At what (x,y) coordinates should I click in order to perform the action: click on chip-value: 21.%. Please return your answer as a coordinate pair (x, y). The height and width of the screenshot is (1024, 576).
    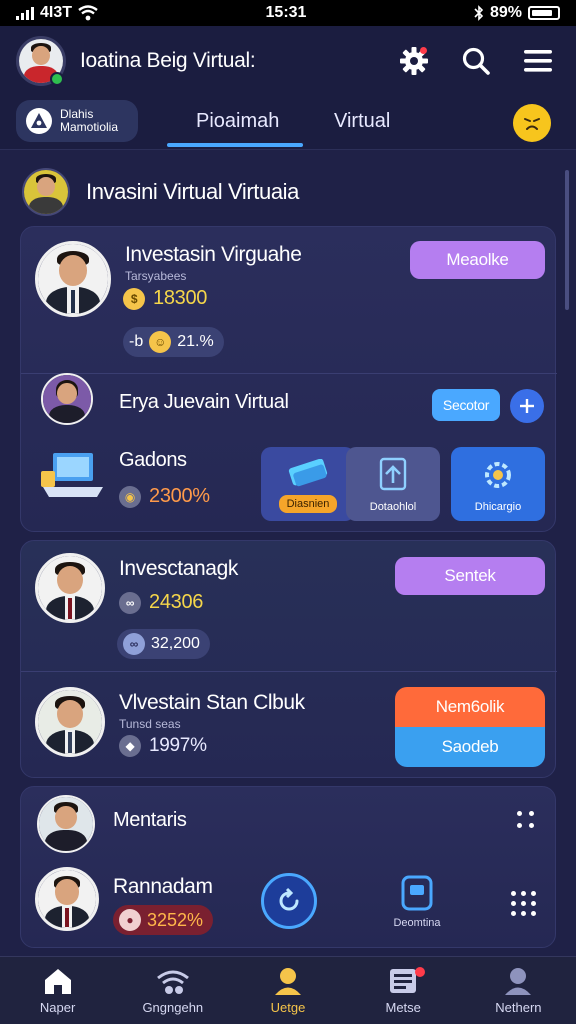
    Looking at the image, I should click on (195, 341).